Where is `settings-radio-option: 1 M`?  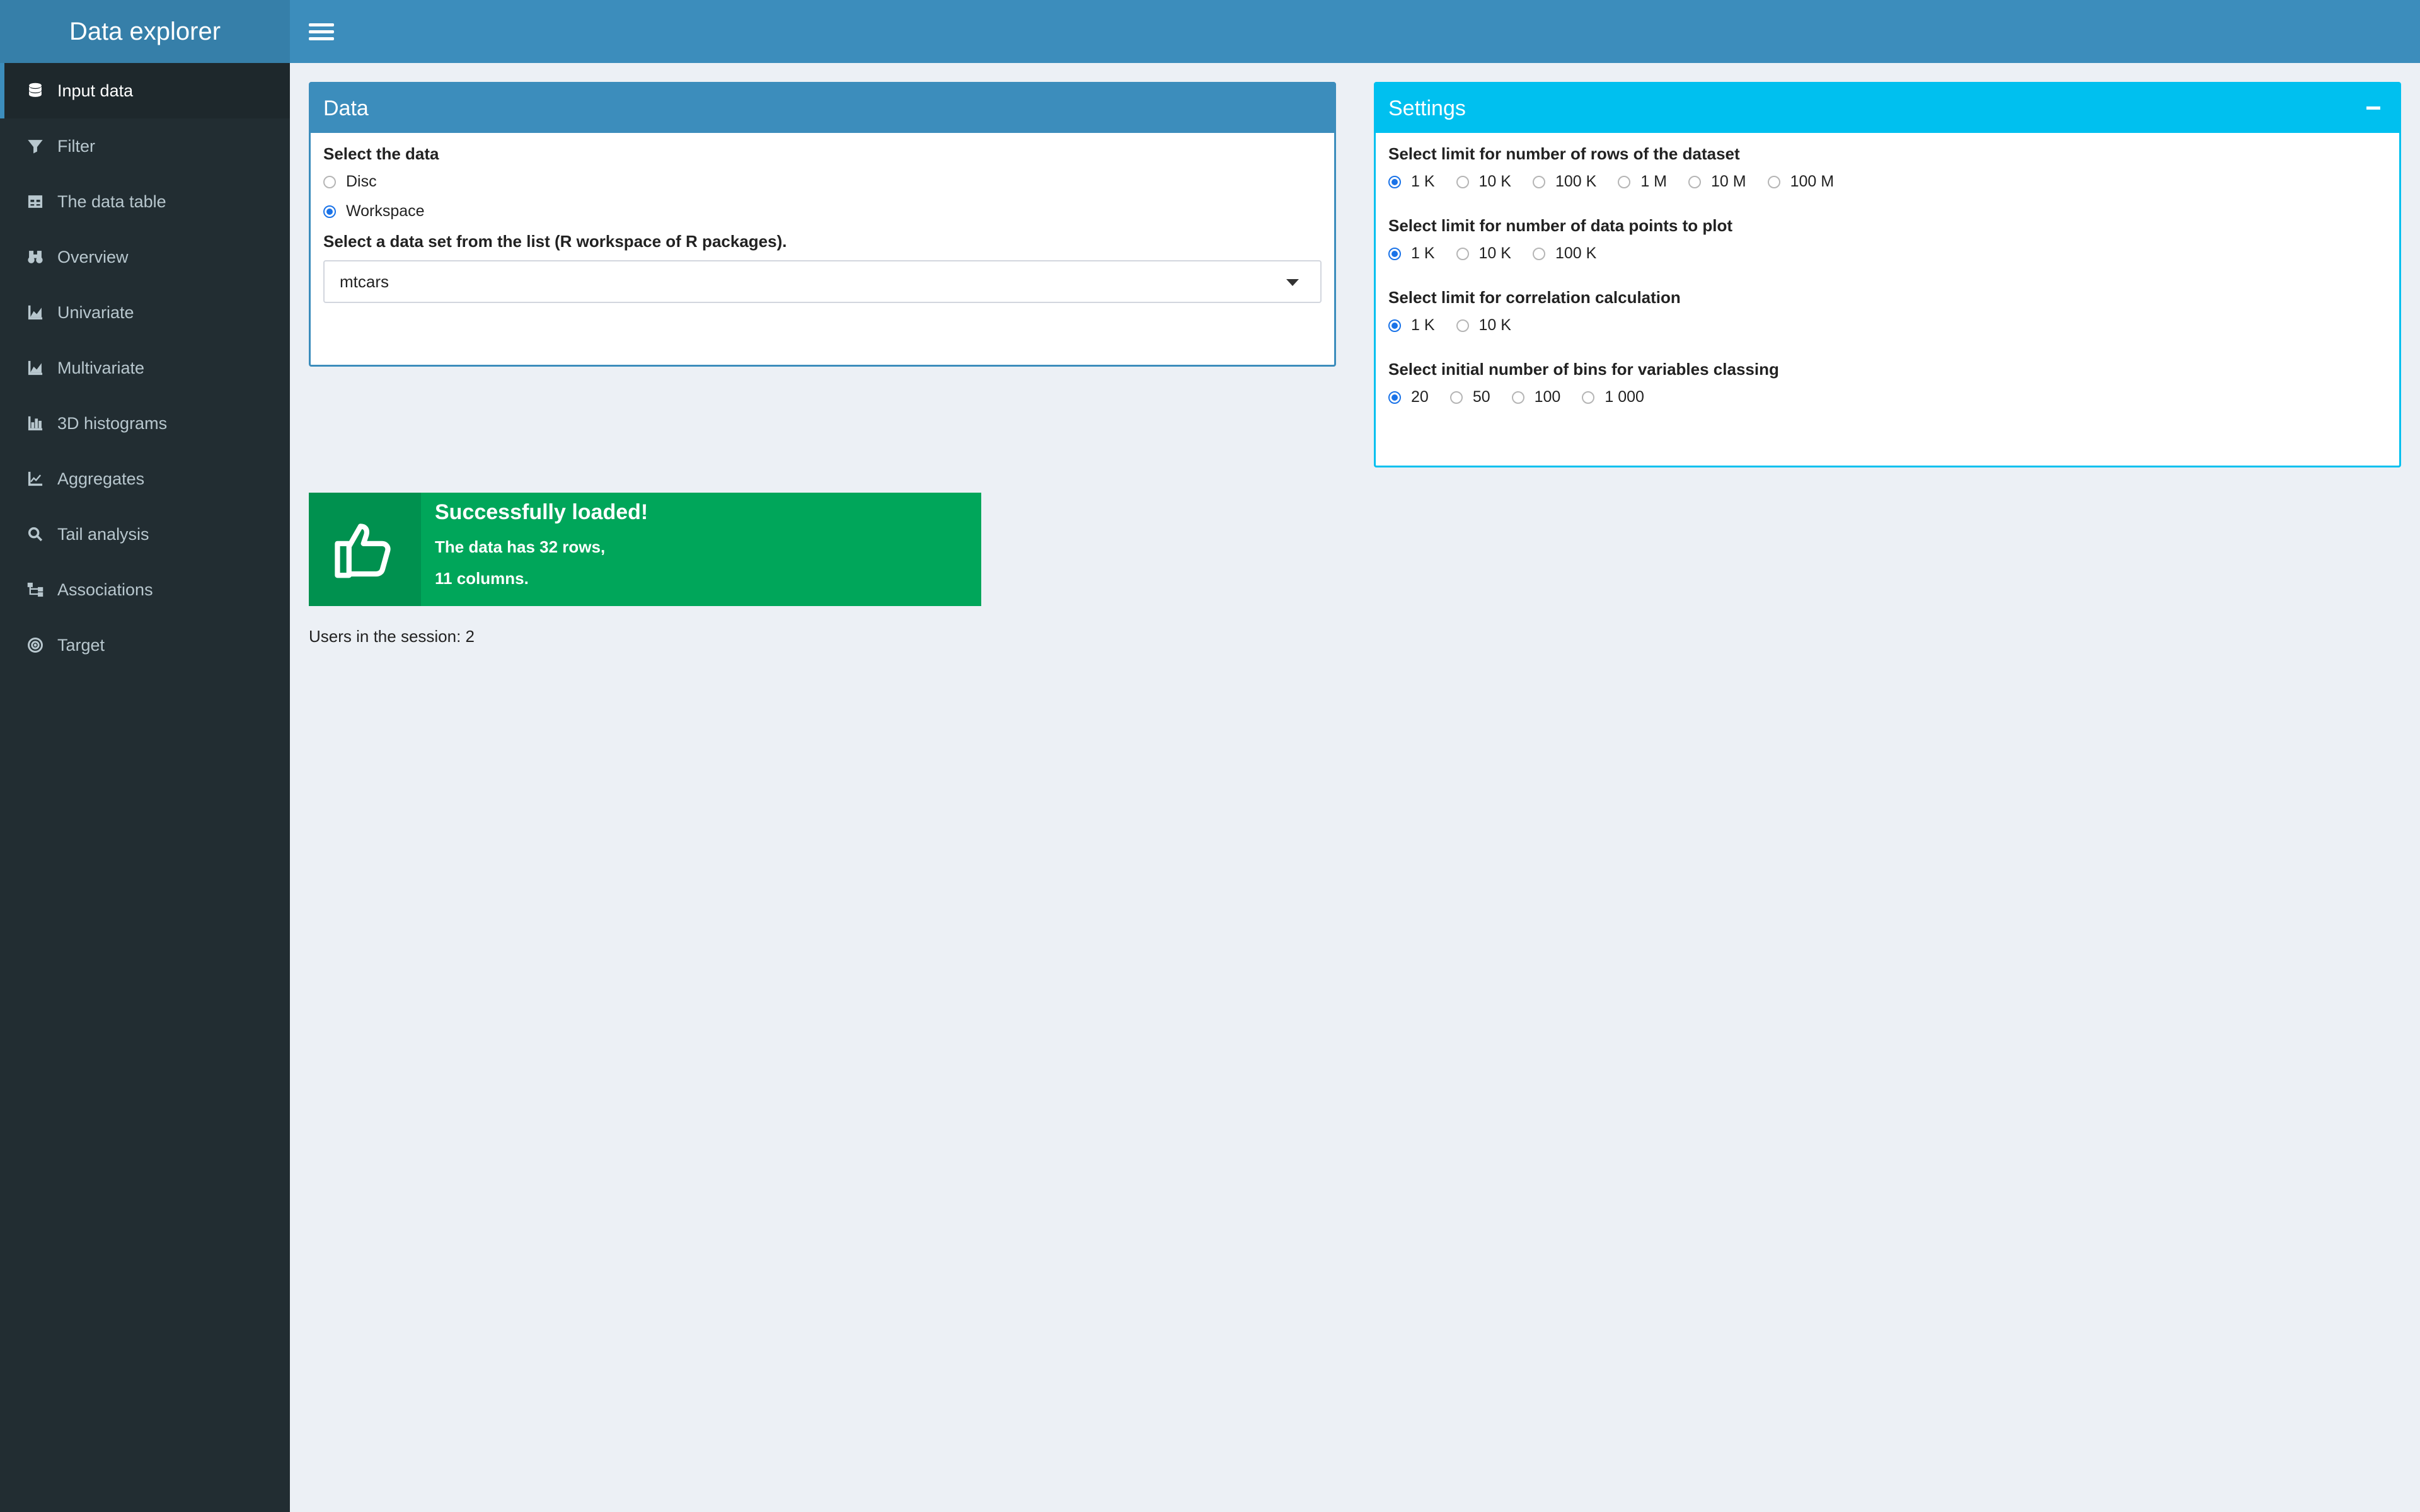
settings-radio-option: 1 M is located at coordinates (1642, 182).